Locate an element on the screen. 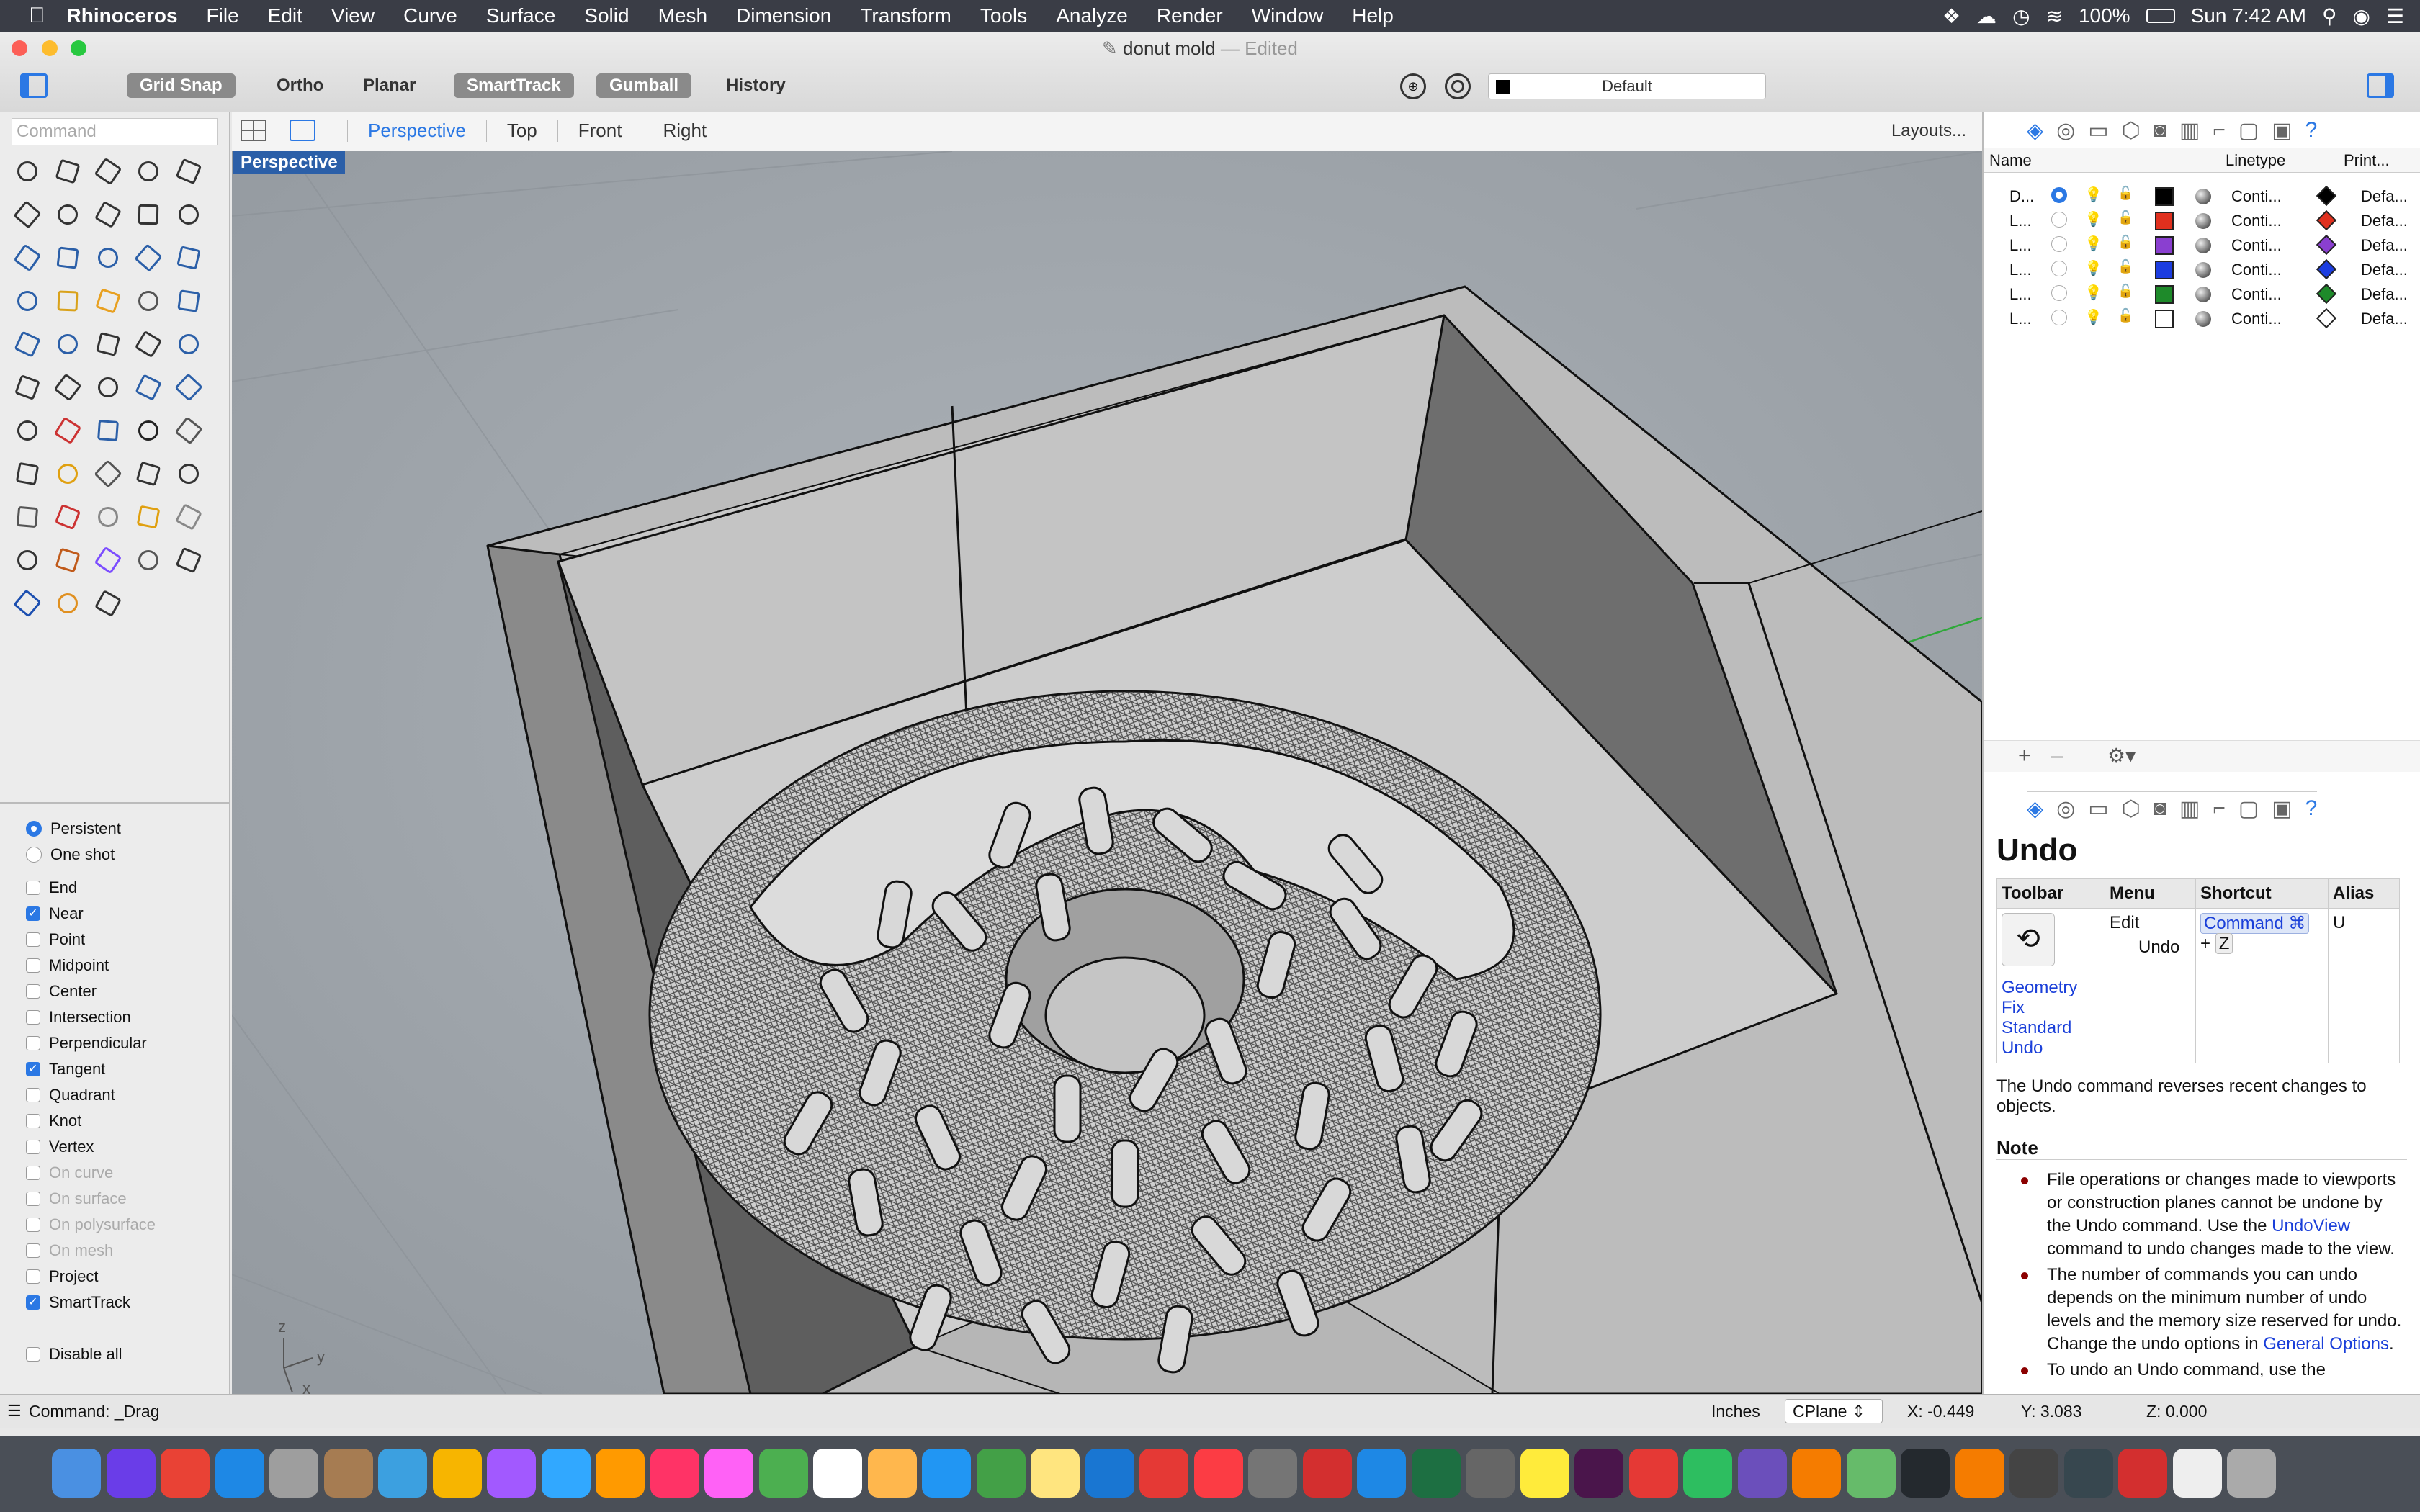 The height and width of the screenshot is (1512, 2420). panel-tab-layers-icon: ◈ is located at coordinates (2035, 132).